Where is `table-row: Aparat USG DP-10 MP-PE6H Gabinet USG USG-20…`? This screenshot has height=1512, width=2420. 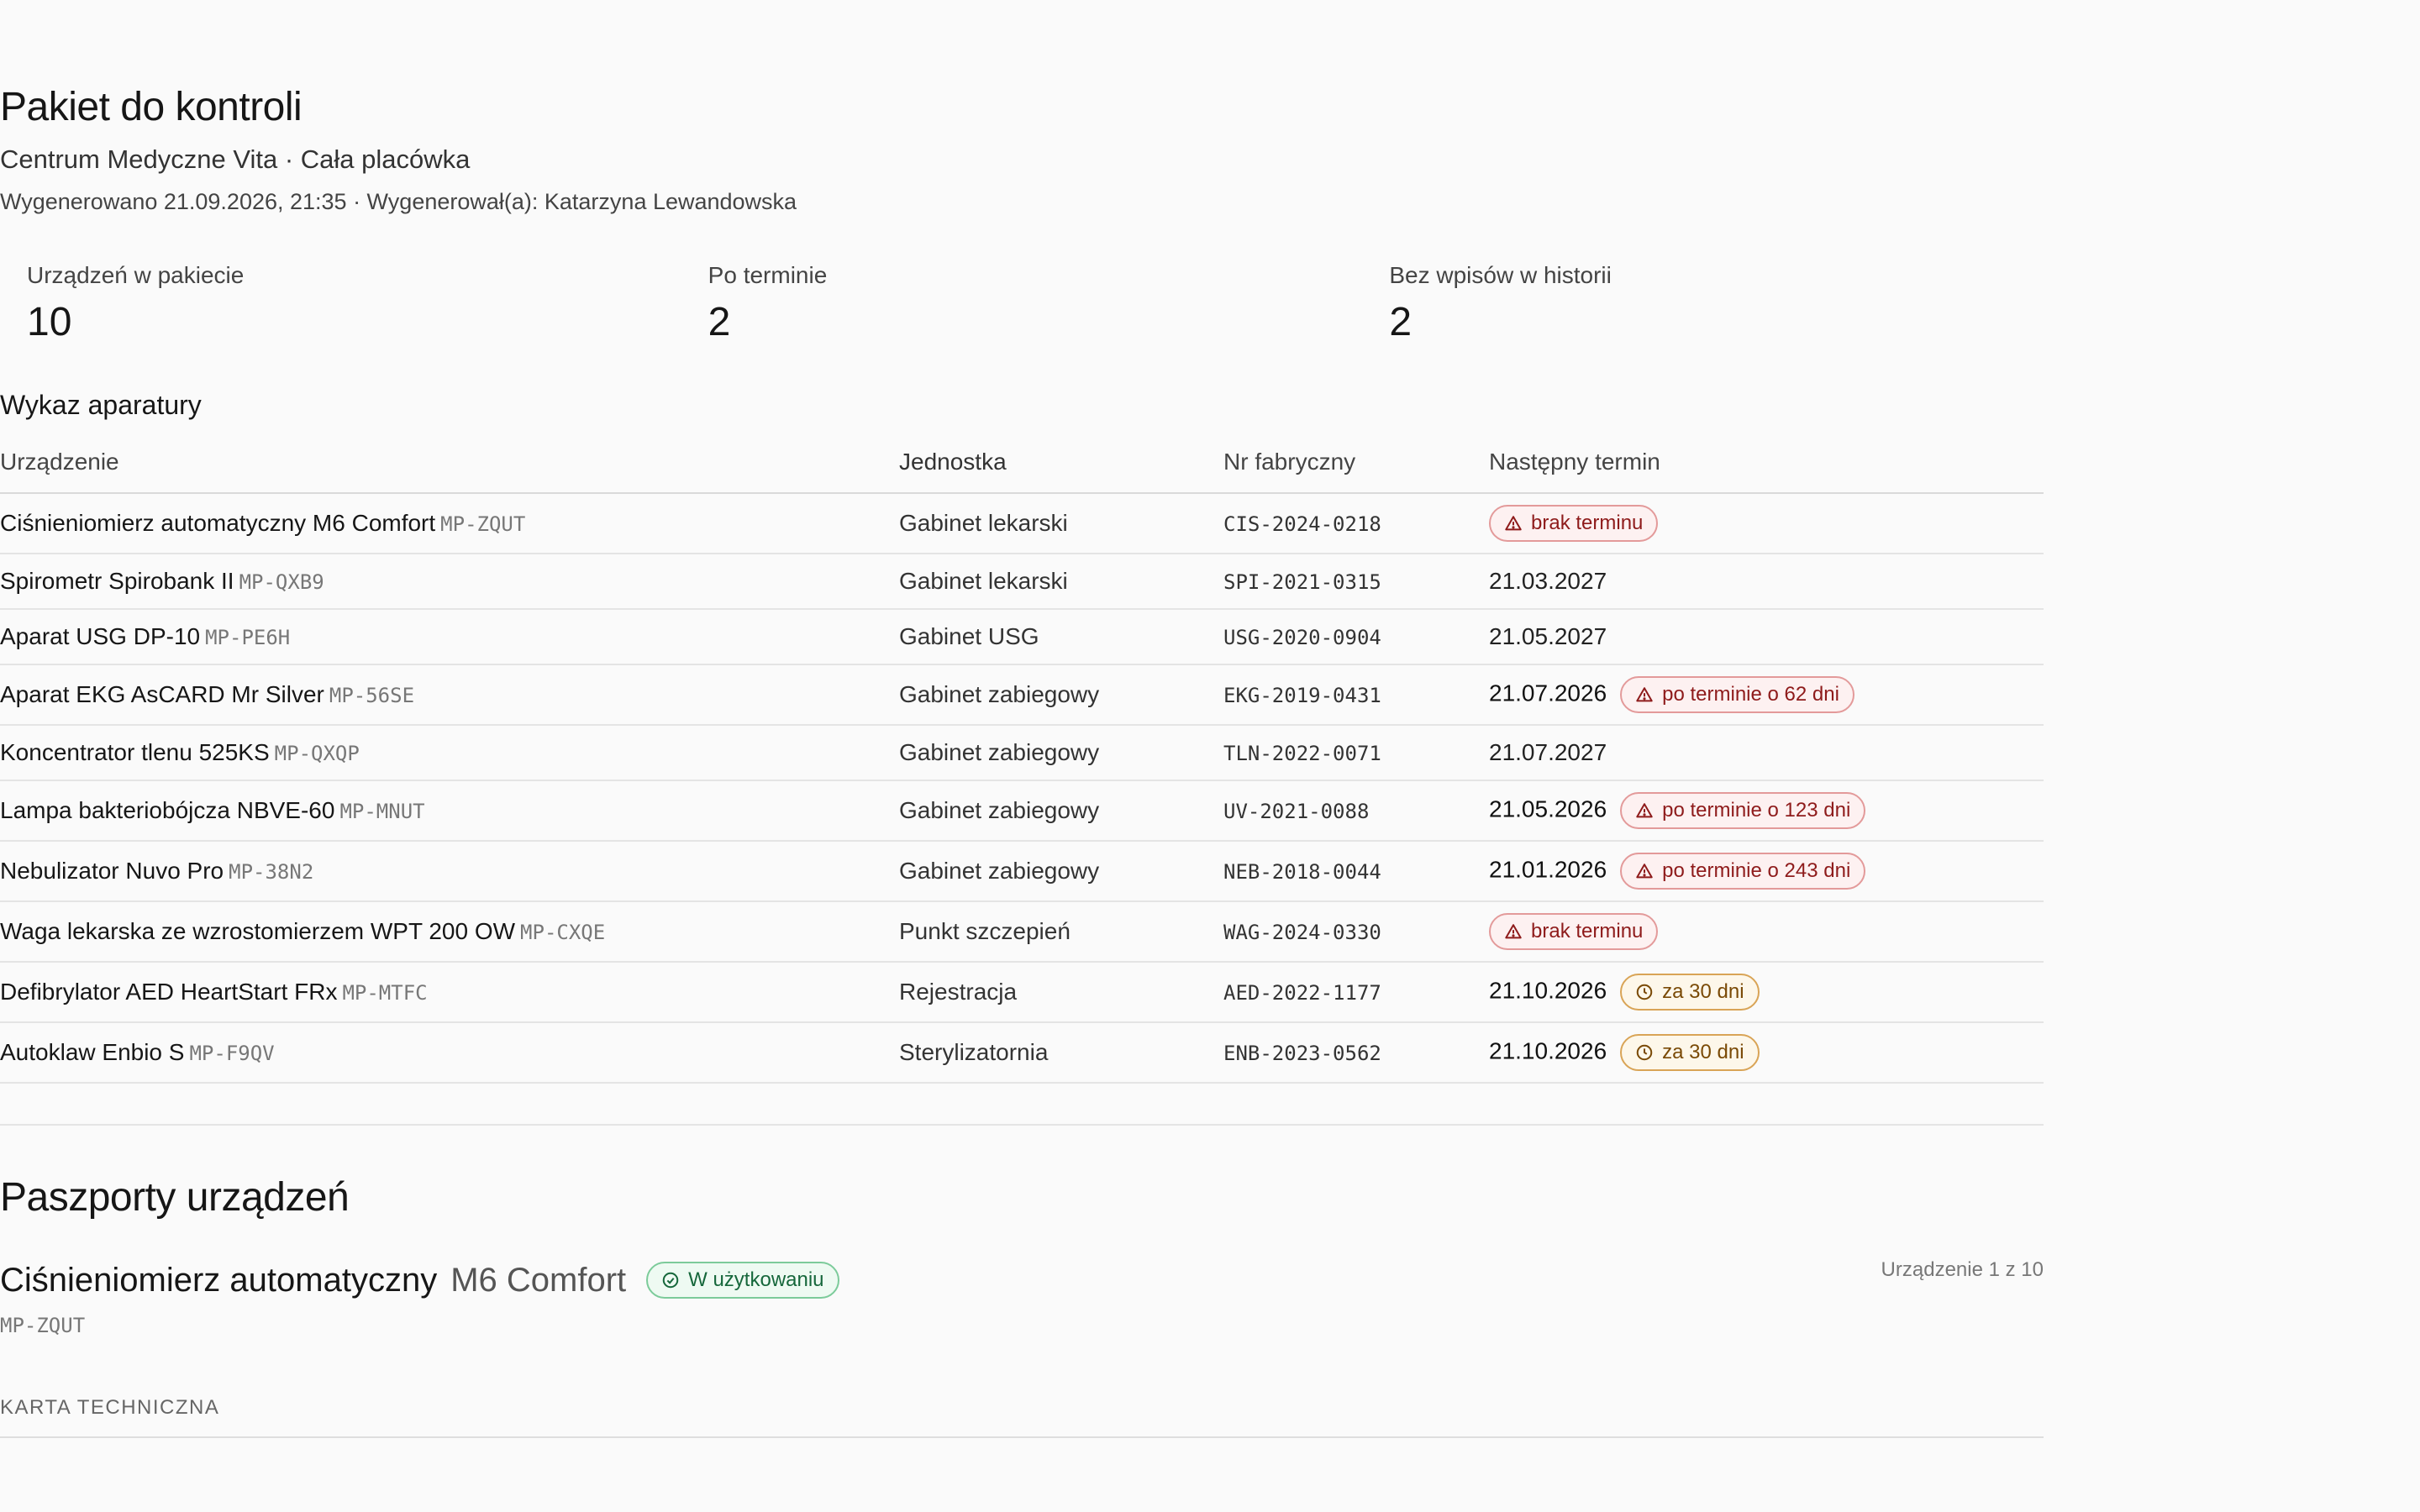
table-row: Aparat USG DP-10 MP-PE6H Gabinet USG USG-20… is located at coordinates (1022, 637).